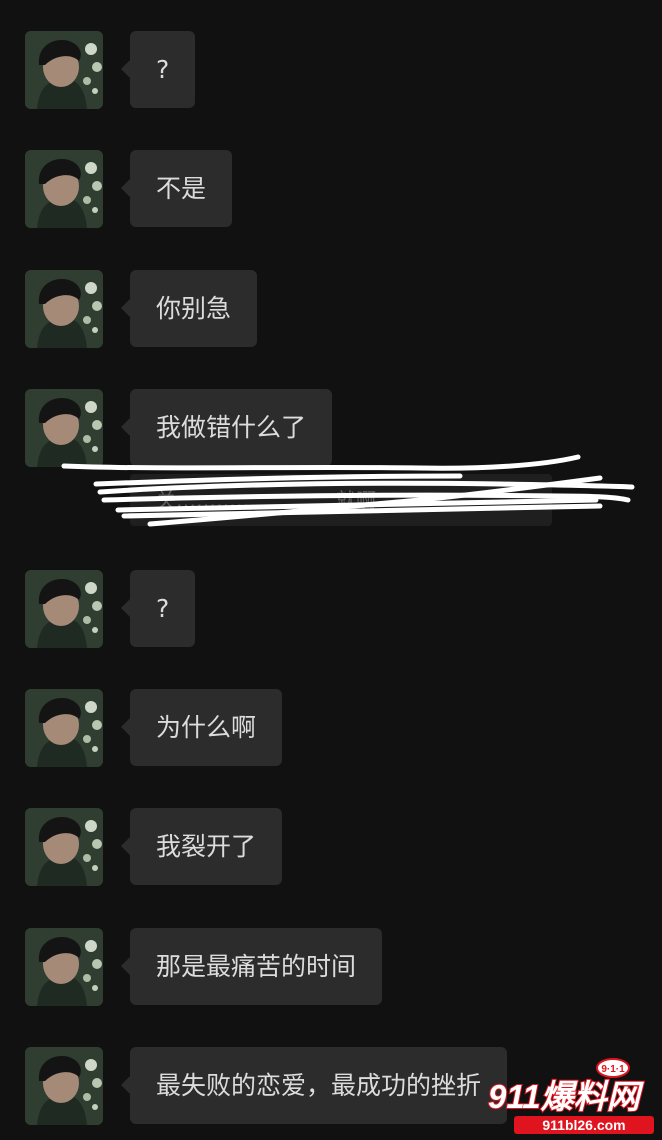 This screenshot has width=662, height=1140. I want to click on watermark-logo: 9·1·1 911爆料网 911bl26.com, so click(570, 1096).